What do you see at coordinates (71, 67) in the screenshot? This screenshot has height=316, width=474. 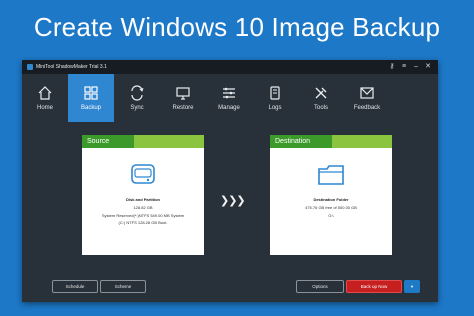 I see `window-title: MiniTool ShadowMaker Trial 3.1` at bounding box center [71, 67].